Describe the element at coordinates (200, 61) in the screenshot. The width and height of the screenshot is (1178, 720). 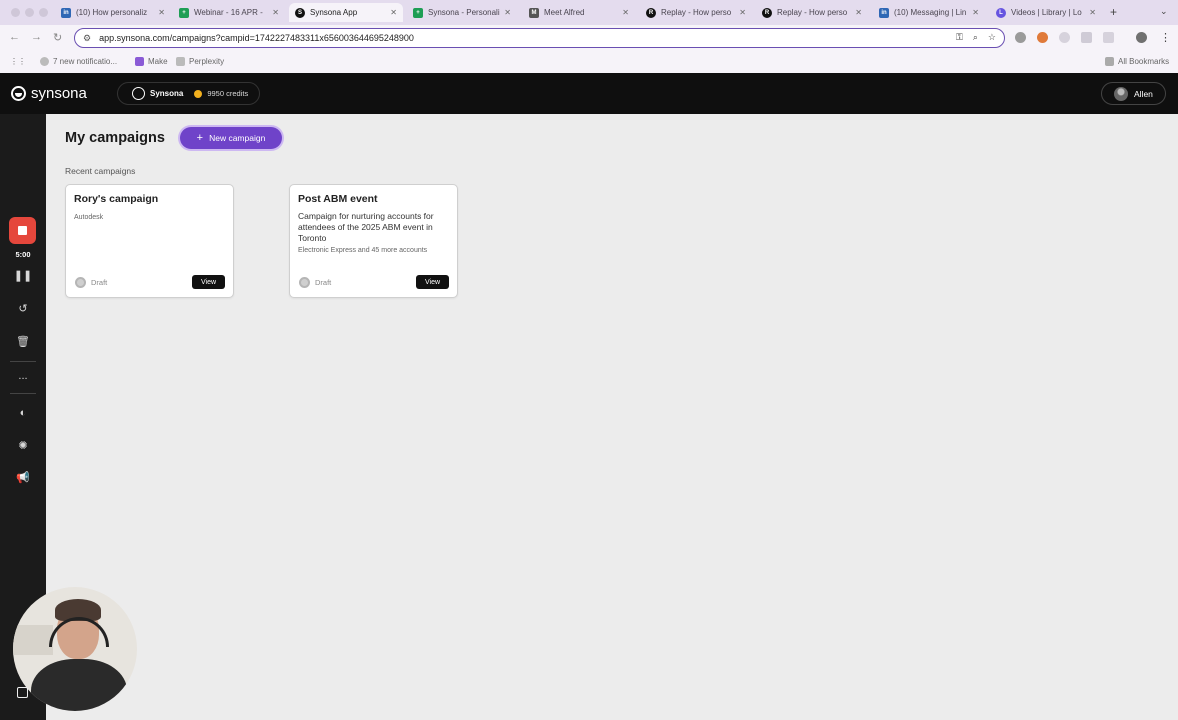
I see `bookmark-item: Perplexity` at that location.